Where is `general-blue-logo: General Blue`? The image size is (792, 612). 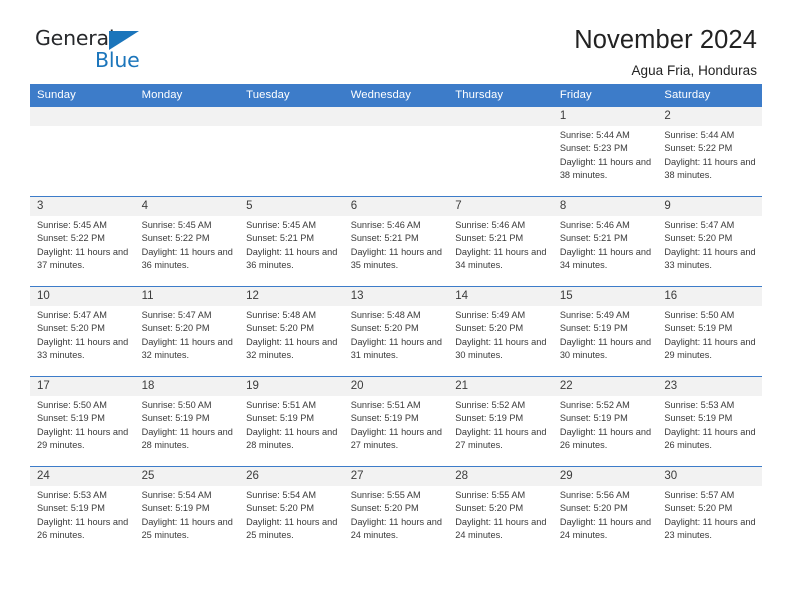 general-blue-logo: General Blue is located at coordinates (95, 52).